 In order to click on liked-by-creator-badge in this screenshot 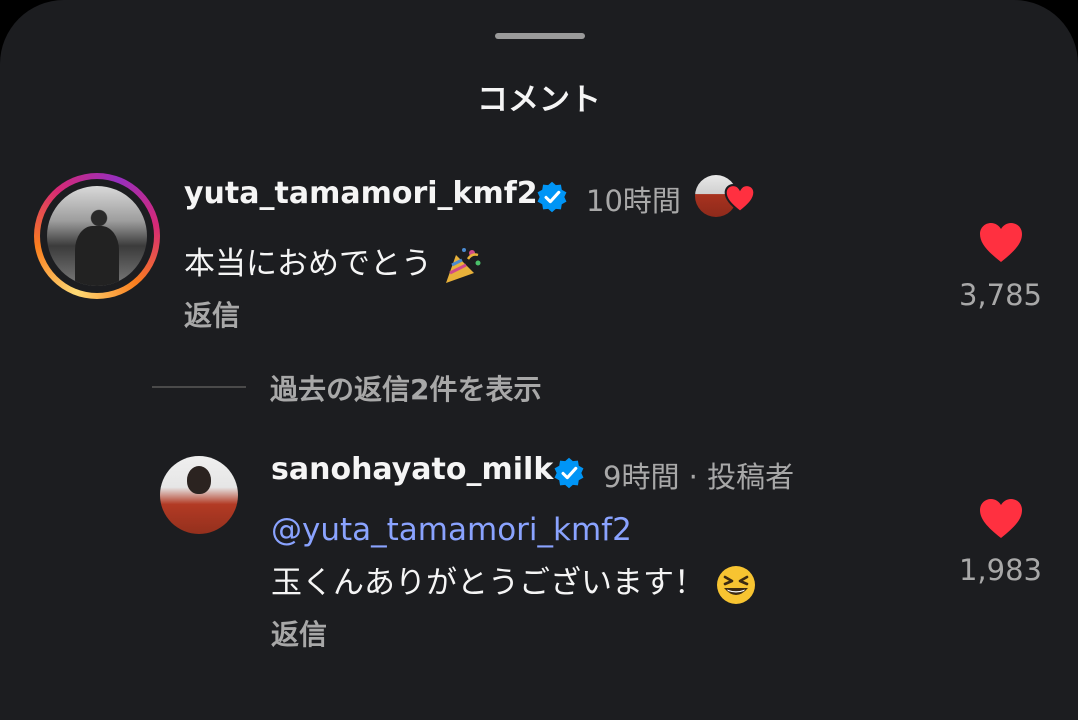, I will do `click(728, 196)`.